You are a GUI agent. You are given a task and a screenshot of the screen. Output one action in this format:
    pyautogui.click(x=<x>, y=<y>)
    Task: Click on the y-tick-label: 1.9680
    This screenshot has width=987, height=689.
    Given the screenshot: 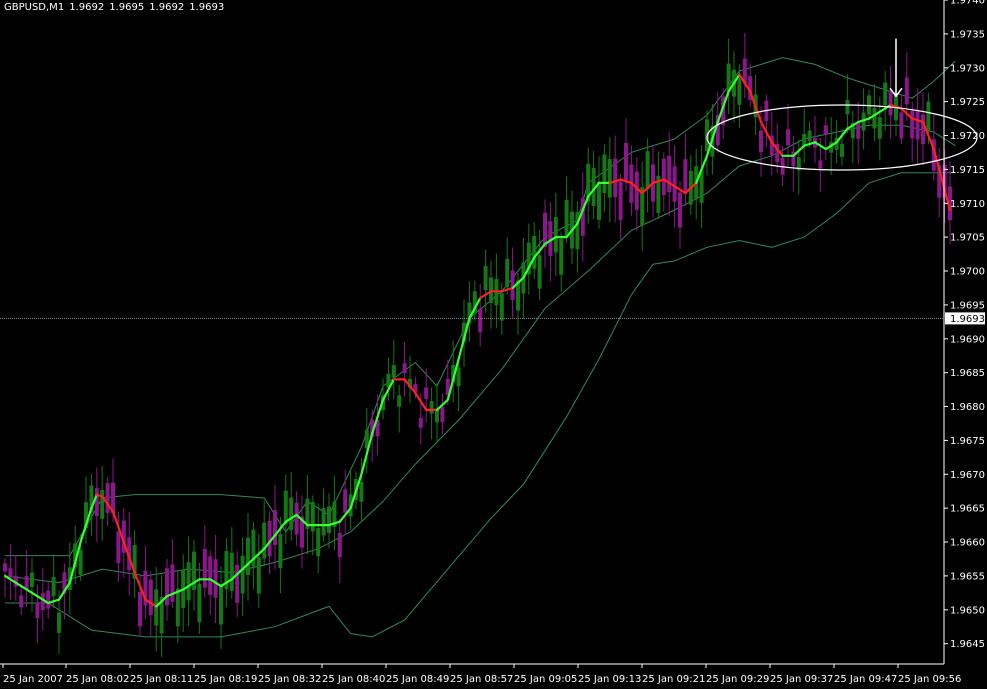 What is the action you would take?
    pyautogui.click(x=967, y=407)
    